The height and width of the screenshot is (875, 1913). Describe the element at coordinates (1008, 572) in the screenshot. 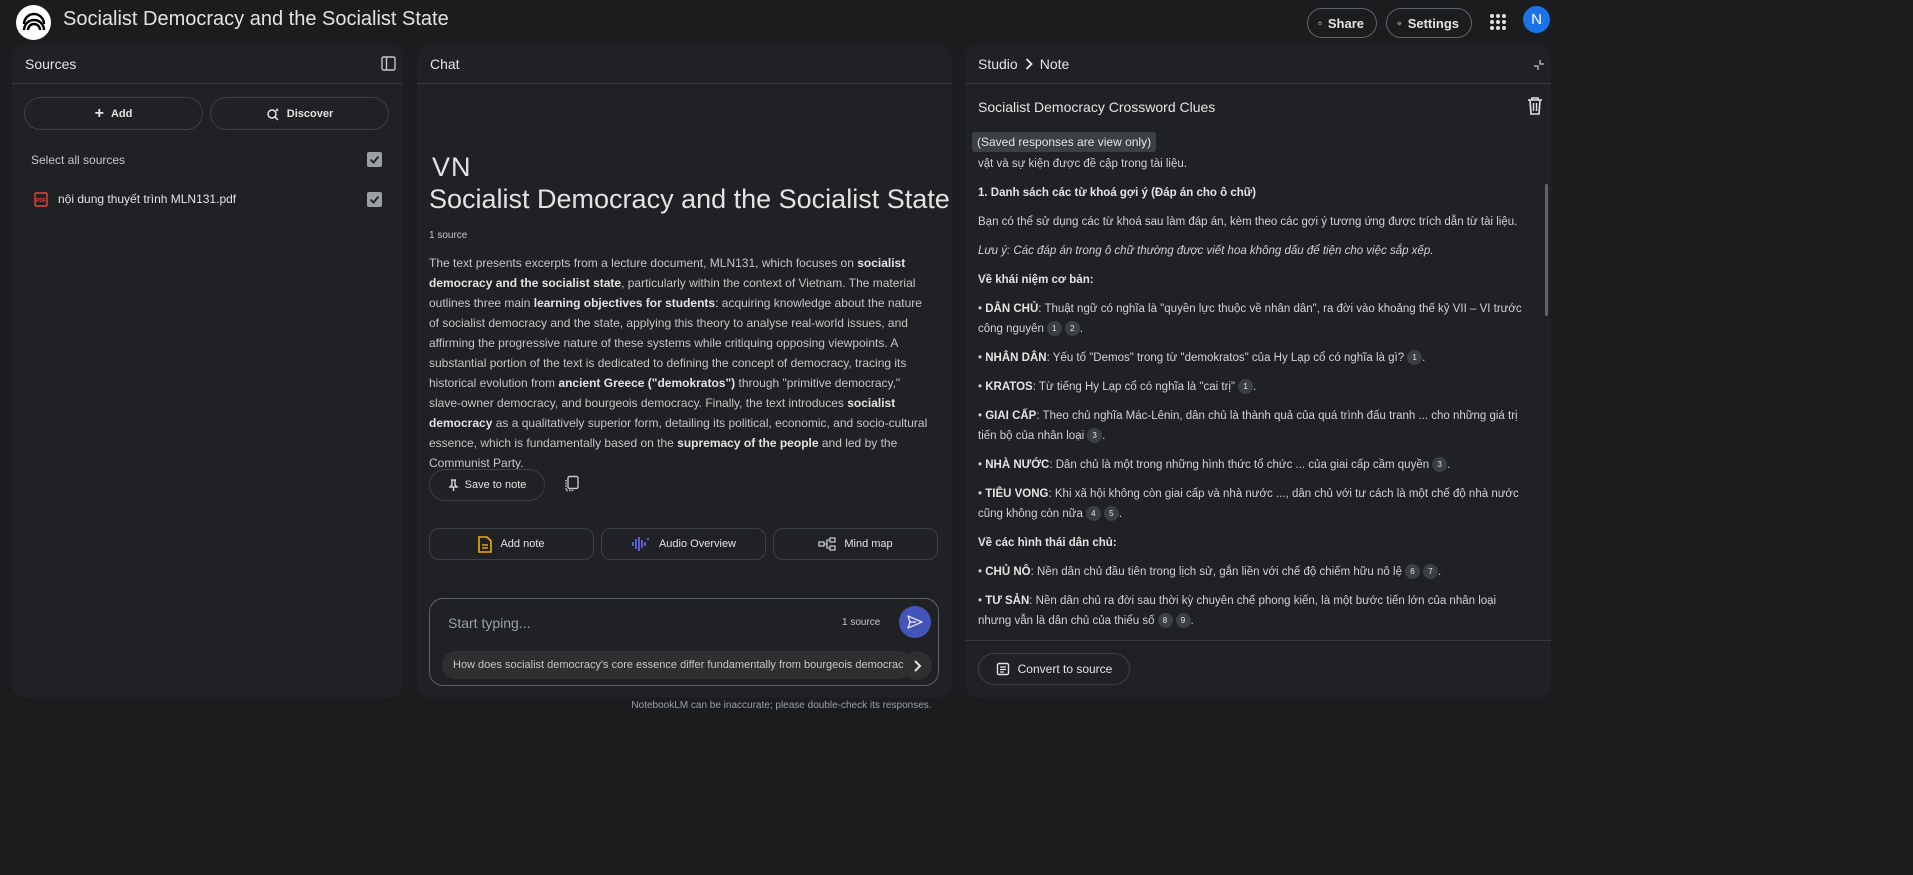

I see `note-keyword: CHỦ NÔ` at that location.